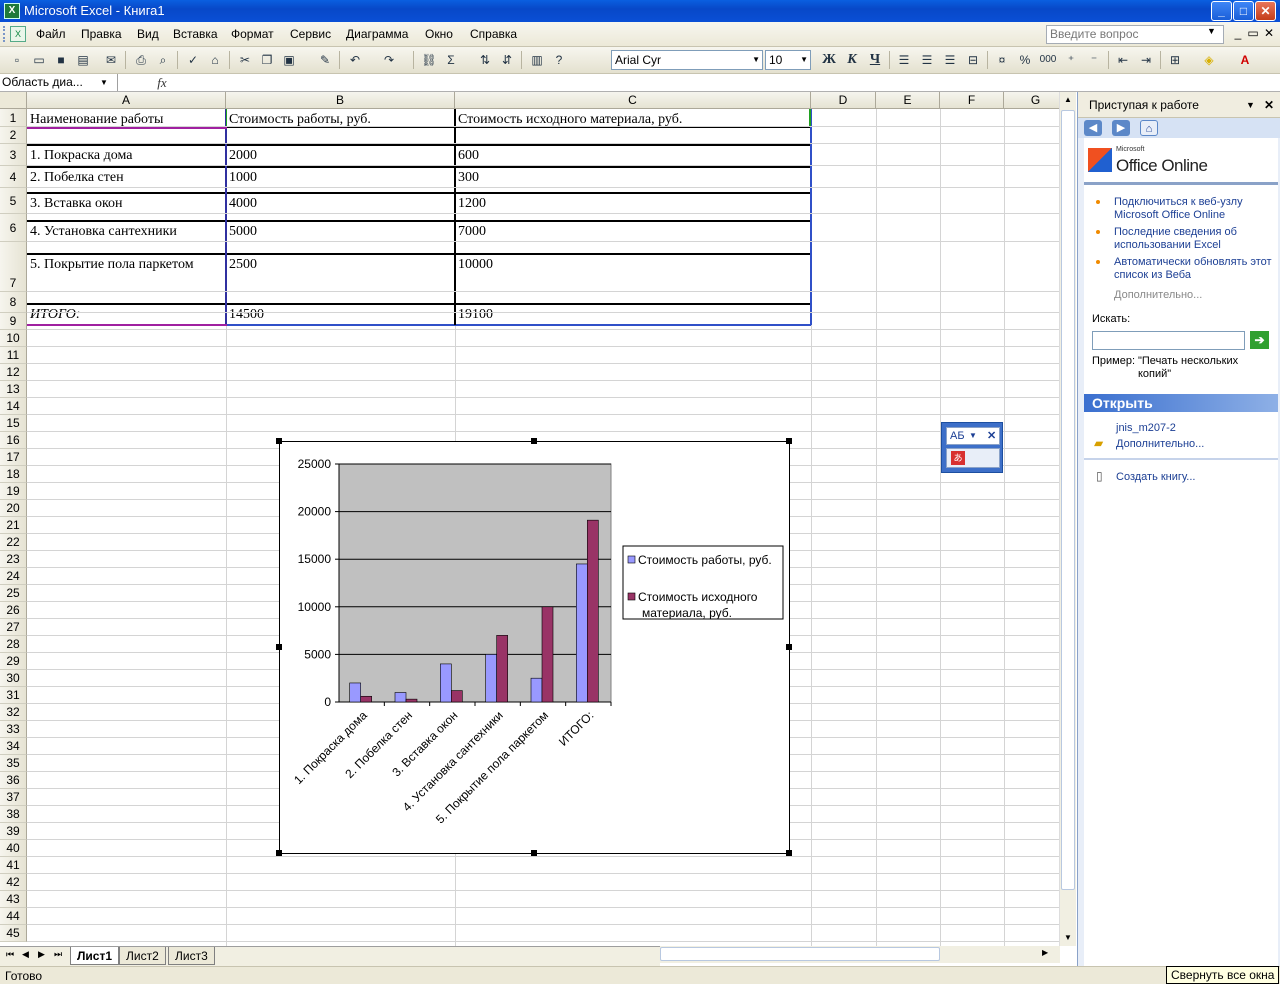 The image size is (1280, 984). Describe the element at coordinates (13, 559) in the screenshot. I see `row-header: 23` at that location.